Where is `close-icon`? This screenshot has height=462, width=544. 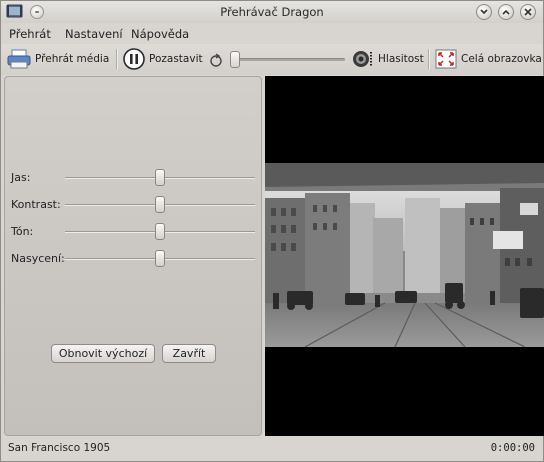
close-icon is located at coordinates (528, 12).